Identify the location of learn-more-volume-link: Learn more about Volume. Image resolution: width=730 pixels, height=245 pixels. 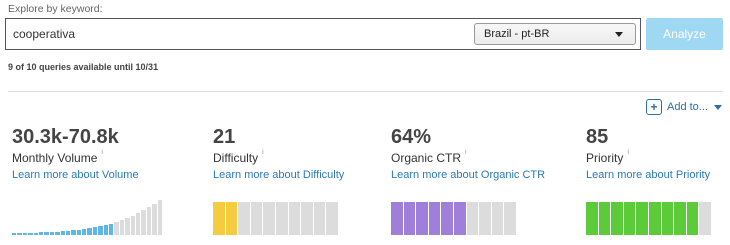
(75, 175).